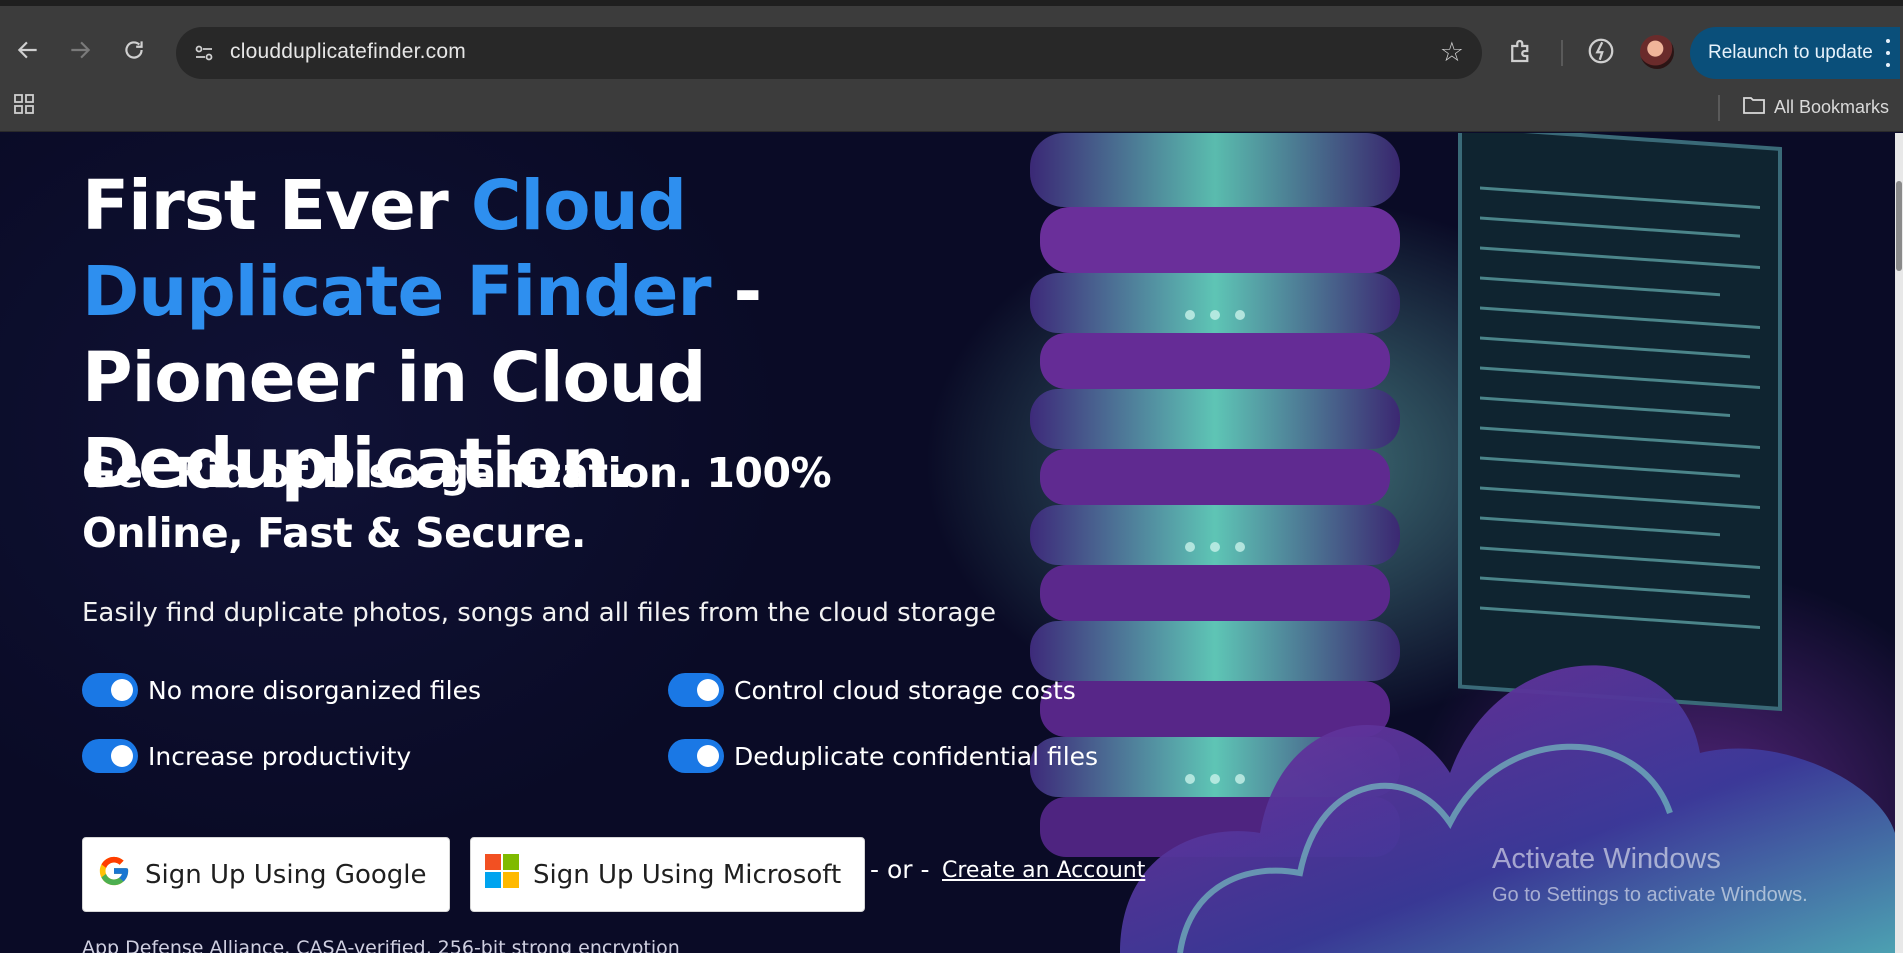  Describe the element at coordinates (348, 52) in the screenshot. I see `url-text: cloudduplicatefinder.com` at that location.